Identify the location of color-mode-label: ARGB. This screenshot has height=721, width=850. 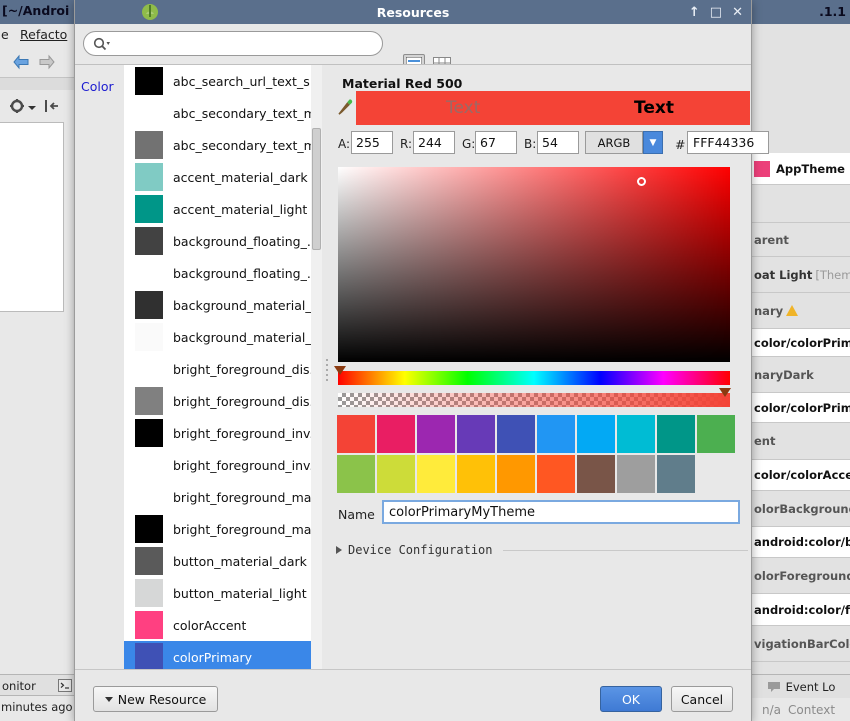
(614, 142).